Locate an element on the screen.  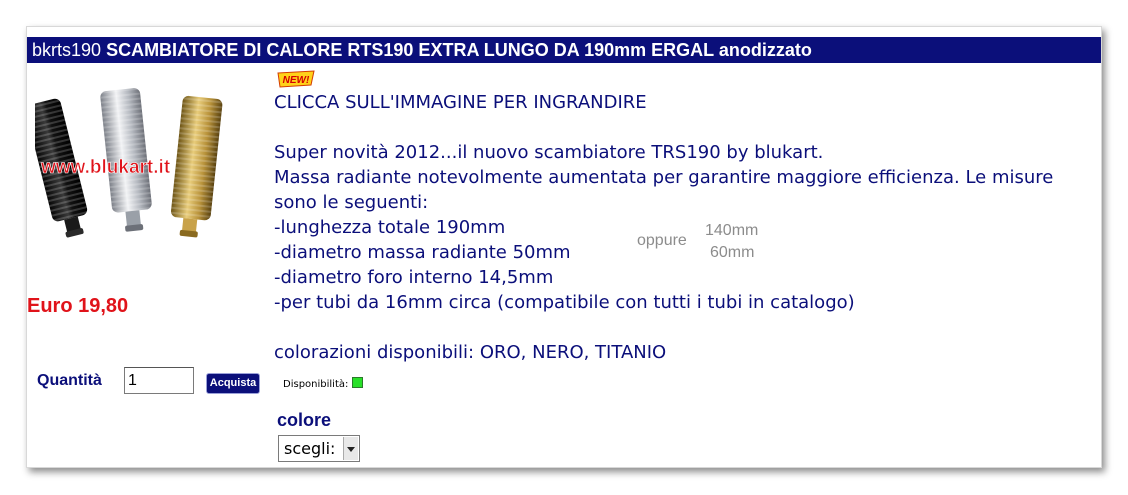
new-badge-text: NEW! is located at coordinates (296, 80).